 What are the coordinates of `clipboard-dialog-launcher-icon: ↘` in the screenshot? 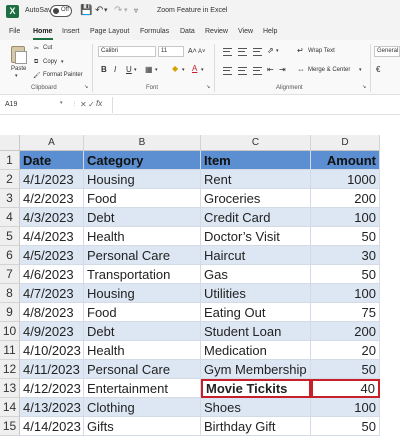 It's located at (86, 87).